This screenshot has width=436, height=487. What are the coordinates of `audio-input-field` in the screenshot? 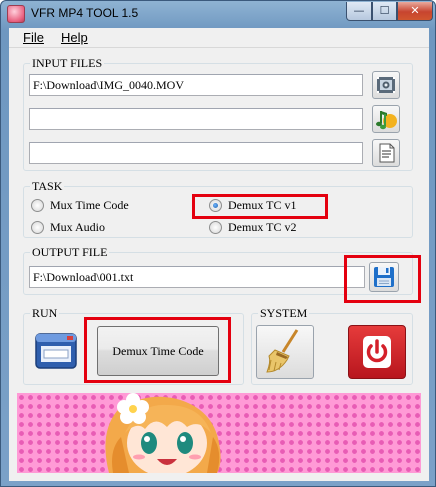 It's located at (196, 119).